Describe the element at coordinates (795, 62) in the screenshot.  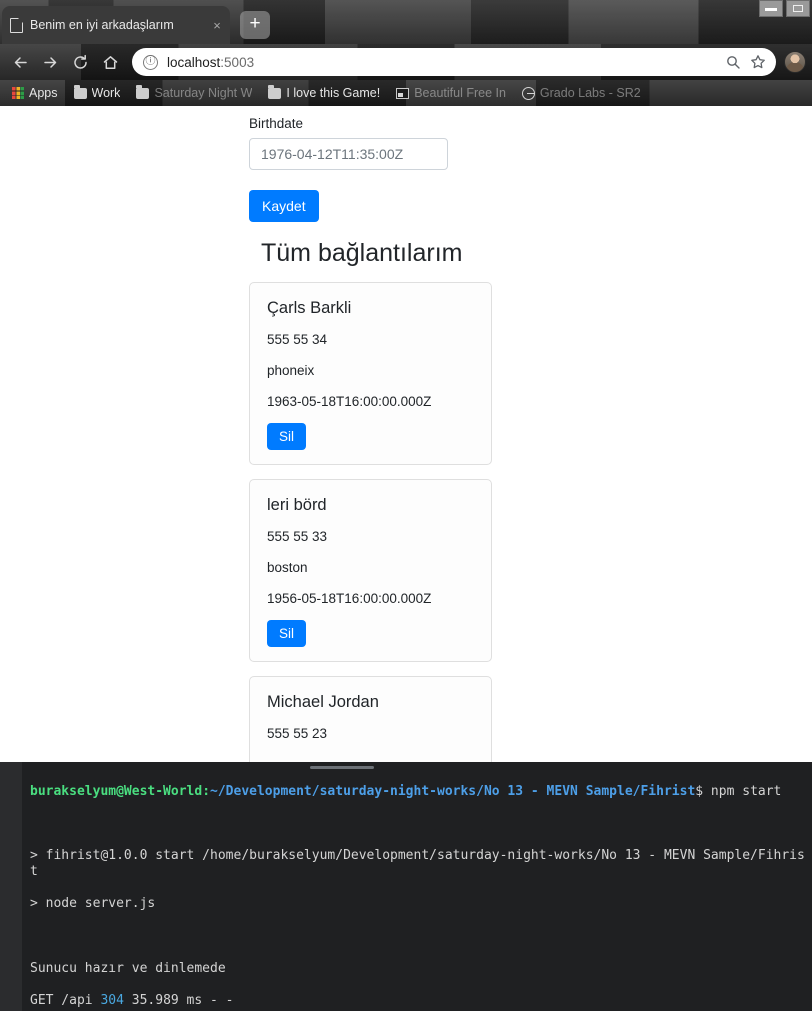
I see `avatar` at that location.